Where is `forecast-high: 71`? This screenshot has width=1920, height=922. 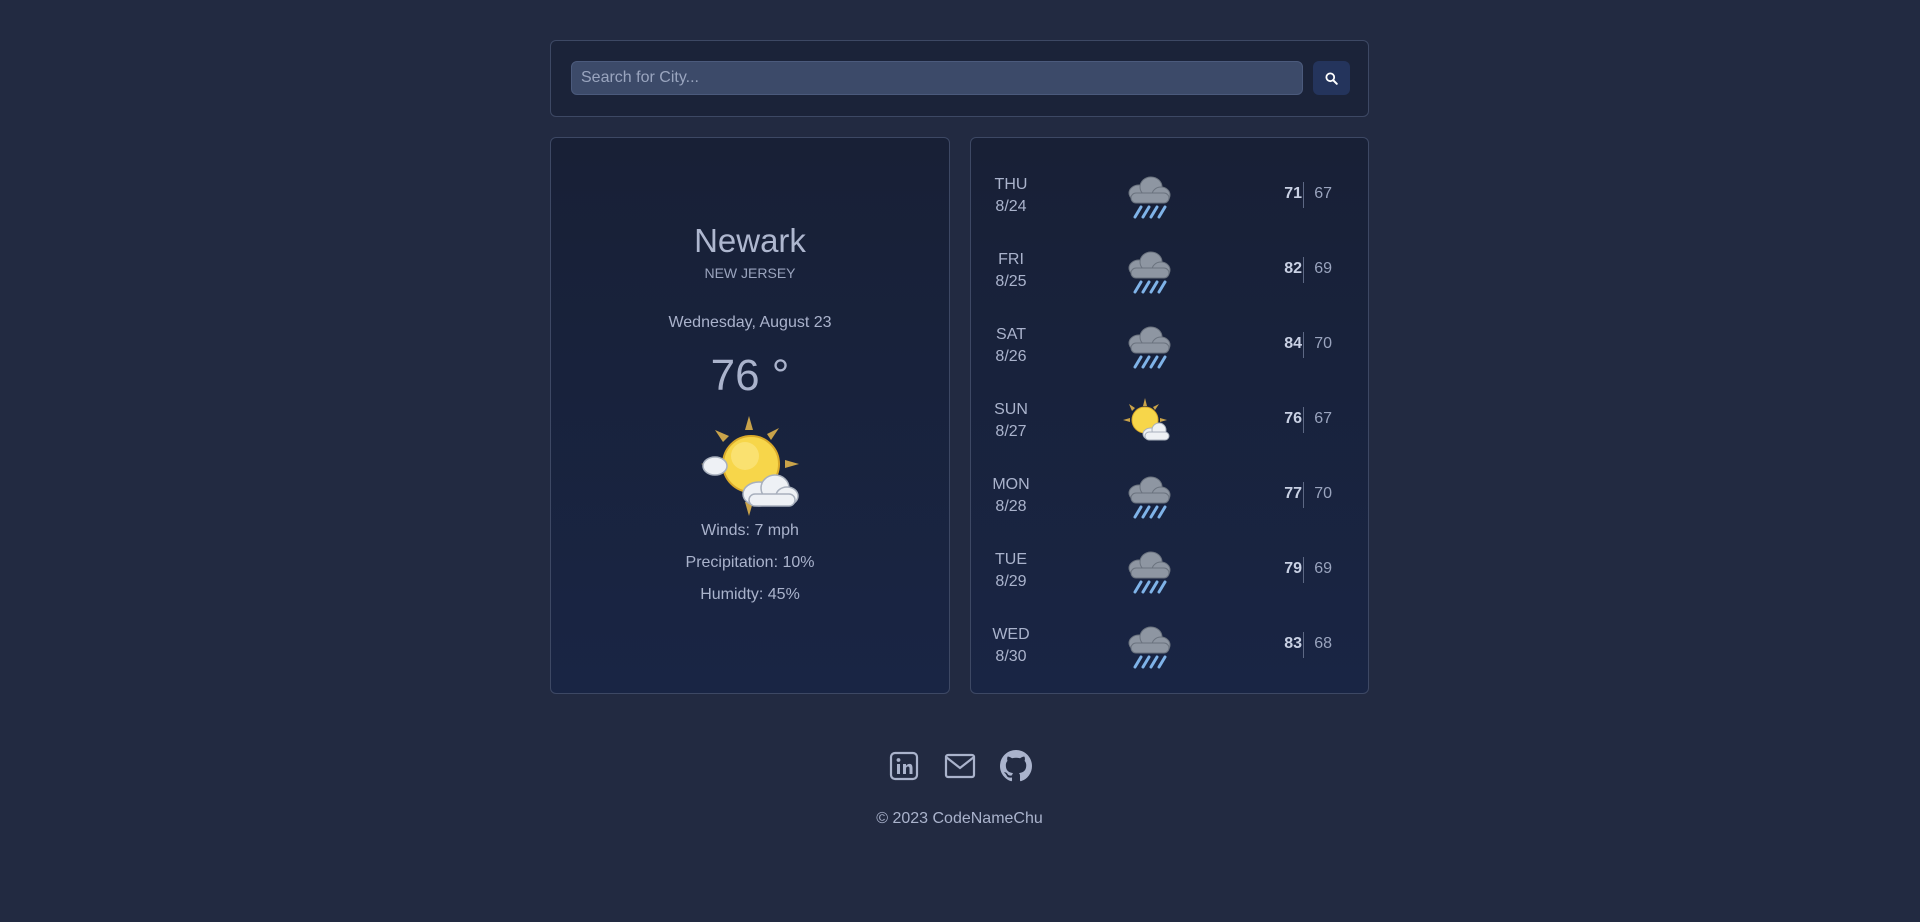 forecast-high: 71 is located at coordinates (1293, 193).